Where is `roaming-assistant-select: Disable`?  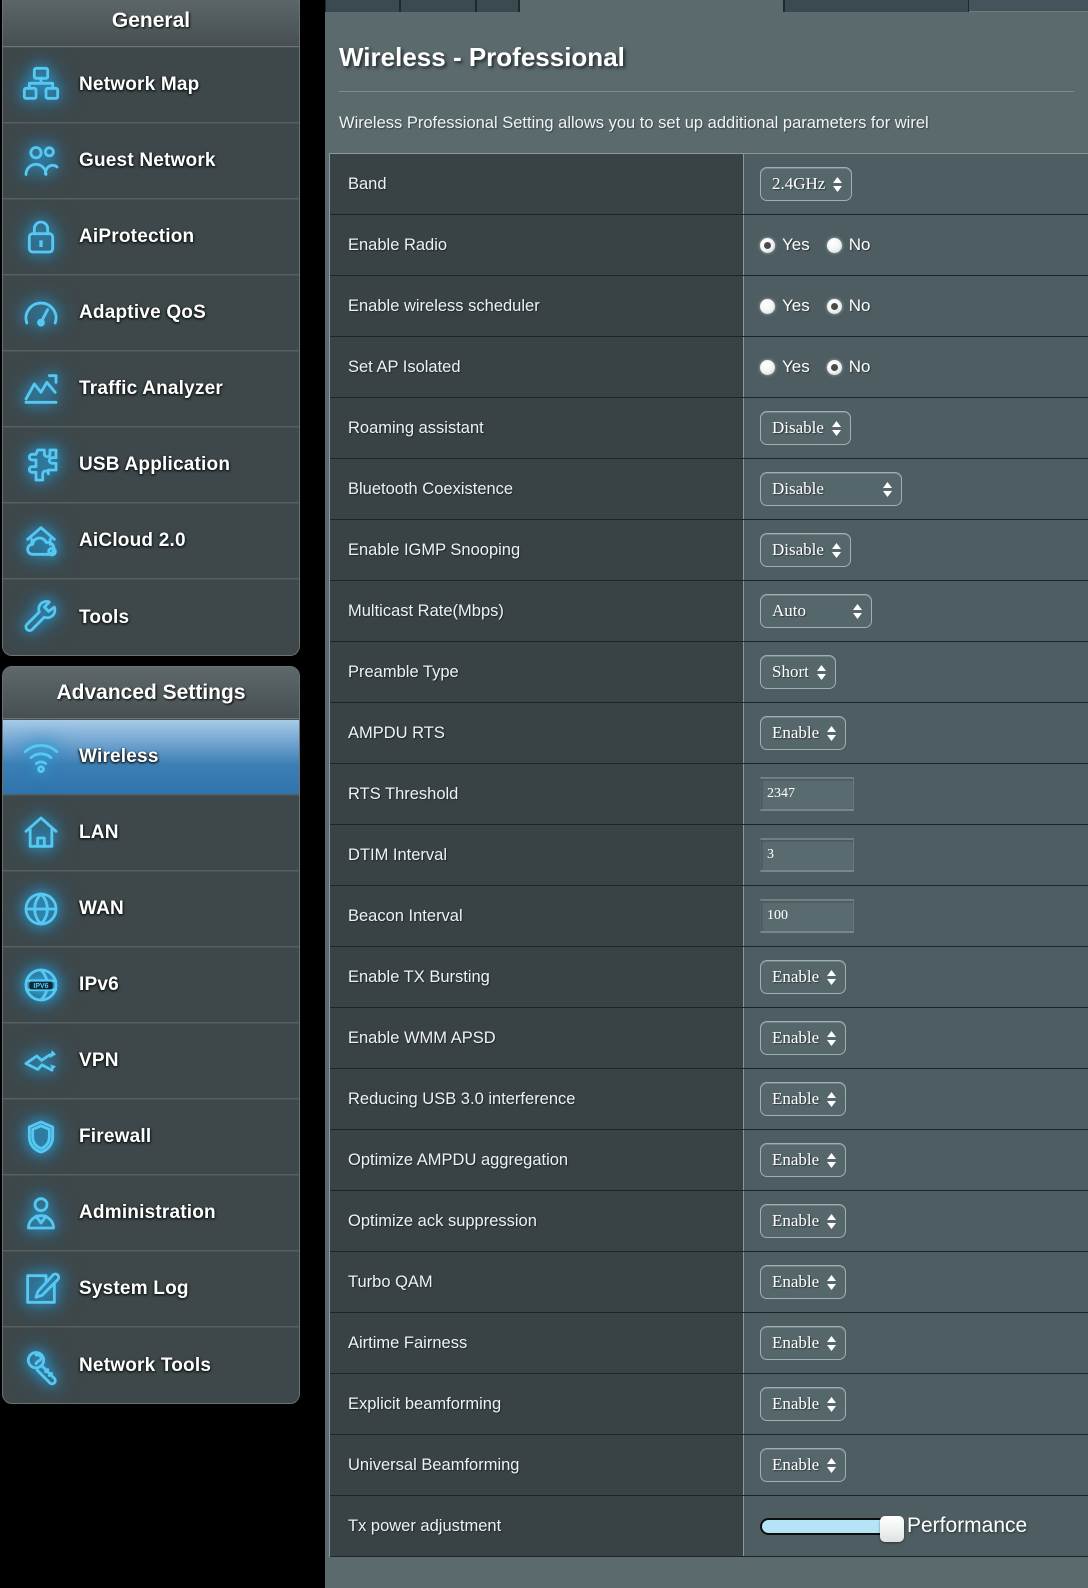
roaming-assistant-select: Disable is located at coordinates (805, 428).